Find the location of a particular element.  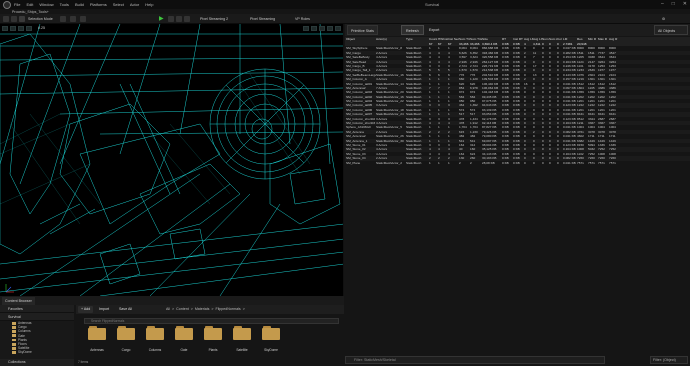

table-cell: 0 KB is located at coordinates (516, 162).